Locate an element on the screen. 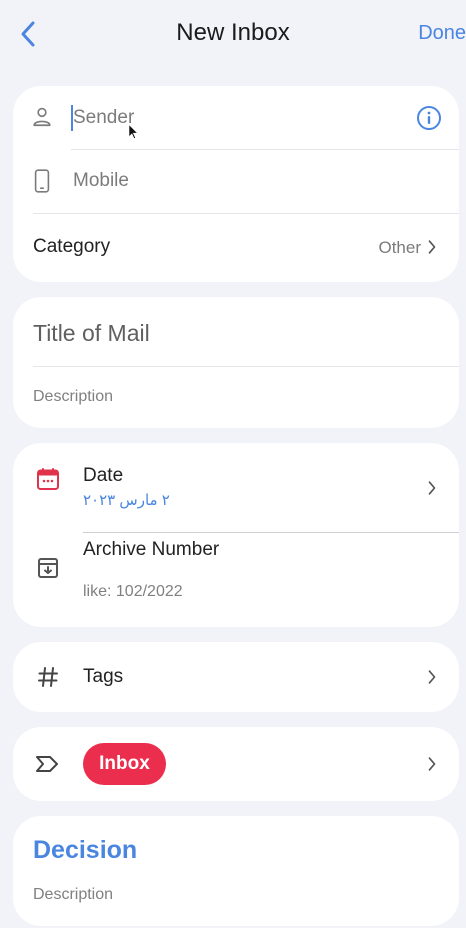 This screenshot has width=466, height=928. nav-bar: New Inbox Done is located at coordinates (233, 35).